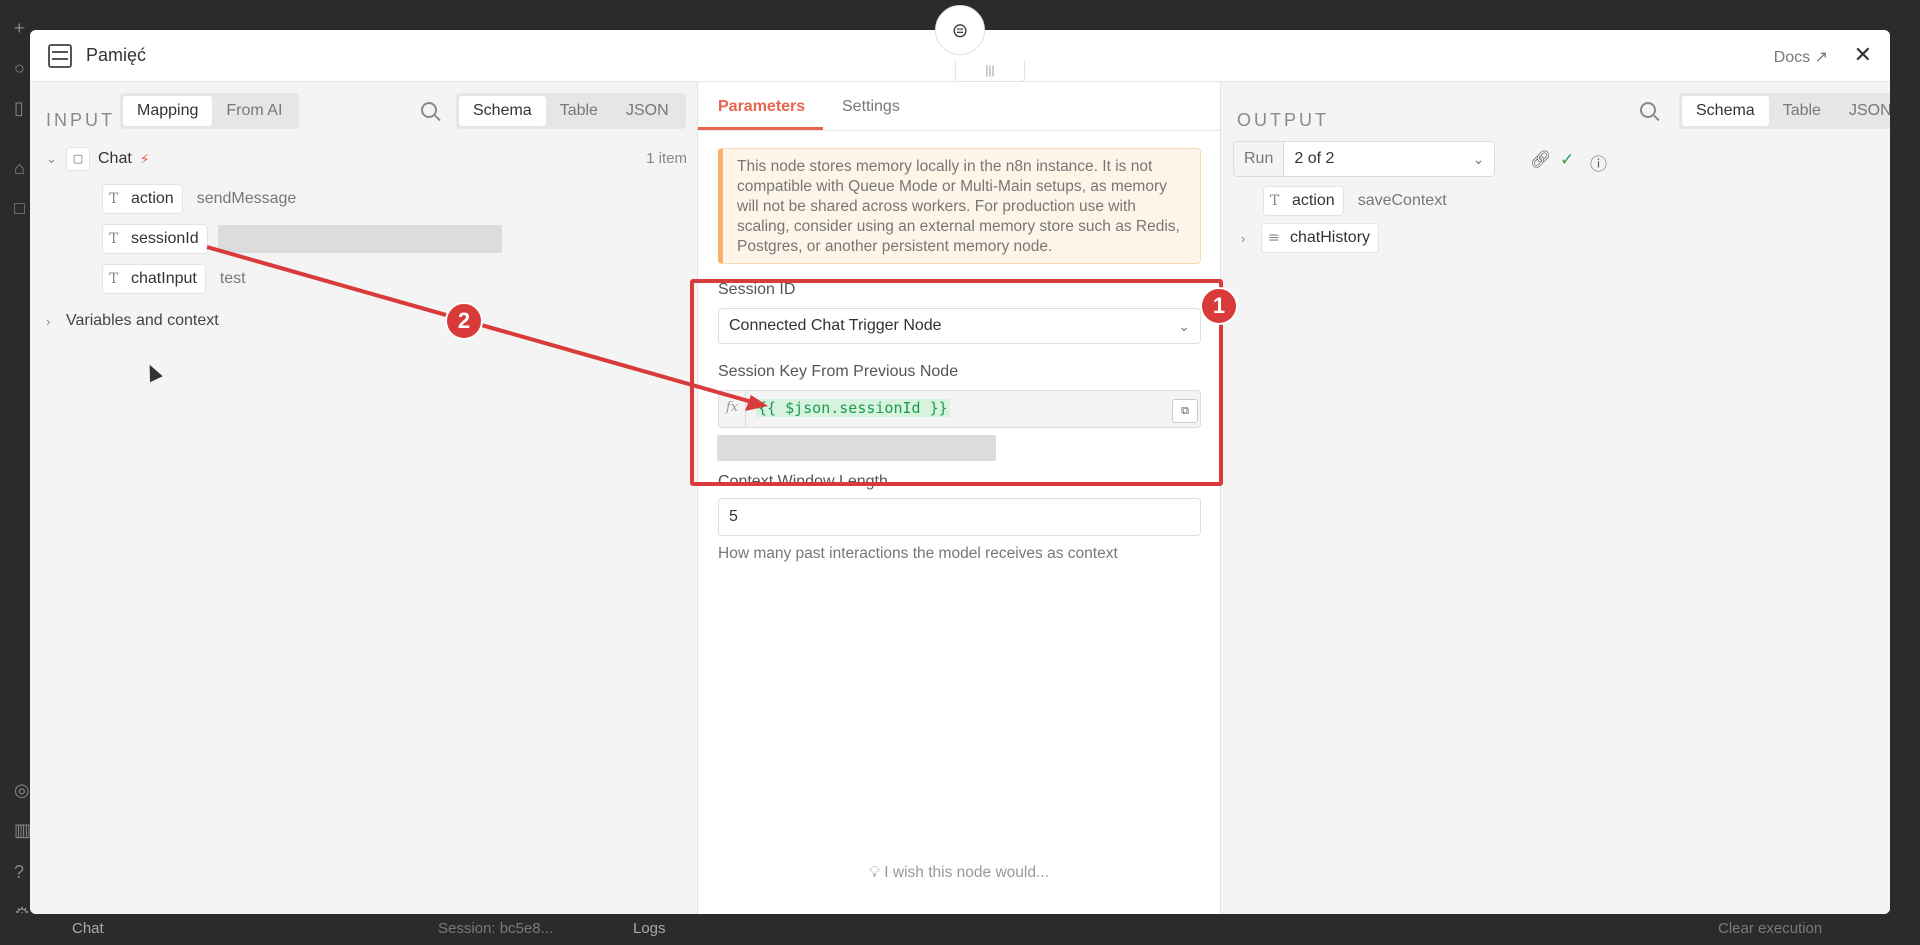 The height and width of the screenshot is (945, 1920). Describe the element at coordinates (959, 130) in the screenshot. I see `tabs-divider` at that location.